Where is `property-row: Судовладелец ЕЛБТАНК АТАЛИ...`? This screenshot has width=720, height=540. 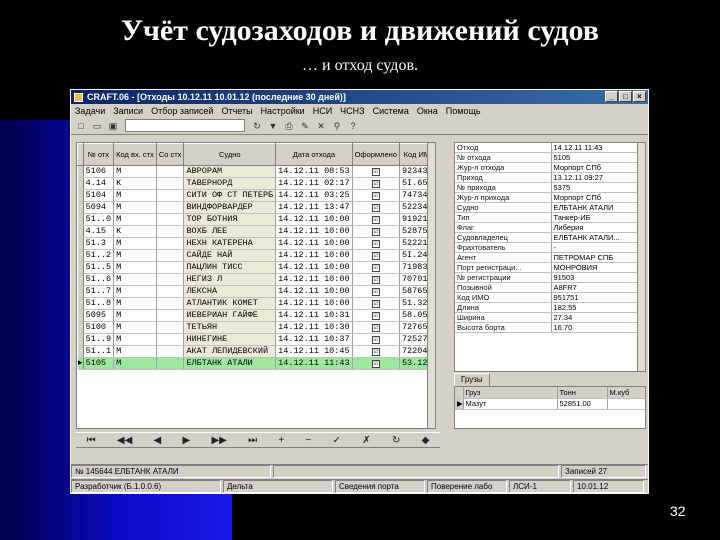
property-row: Судовладелец ЕЛБТАНК АТАЛИ... is located at coordinates (547, 238).